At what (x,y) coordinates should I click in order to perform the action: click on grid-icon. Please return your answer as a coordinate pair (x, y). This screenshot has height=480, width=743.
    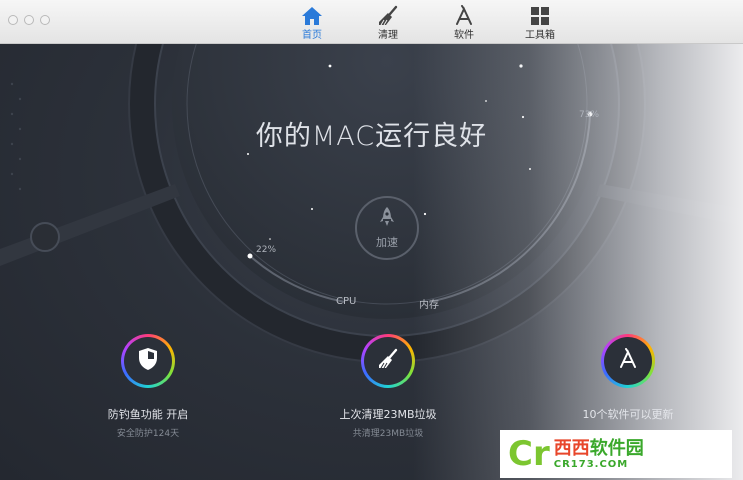
    Looking at the image, I should click on (540, 16).